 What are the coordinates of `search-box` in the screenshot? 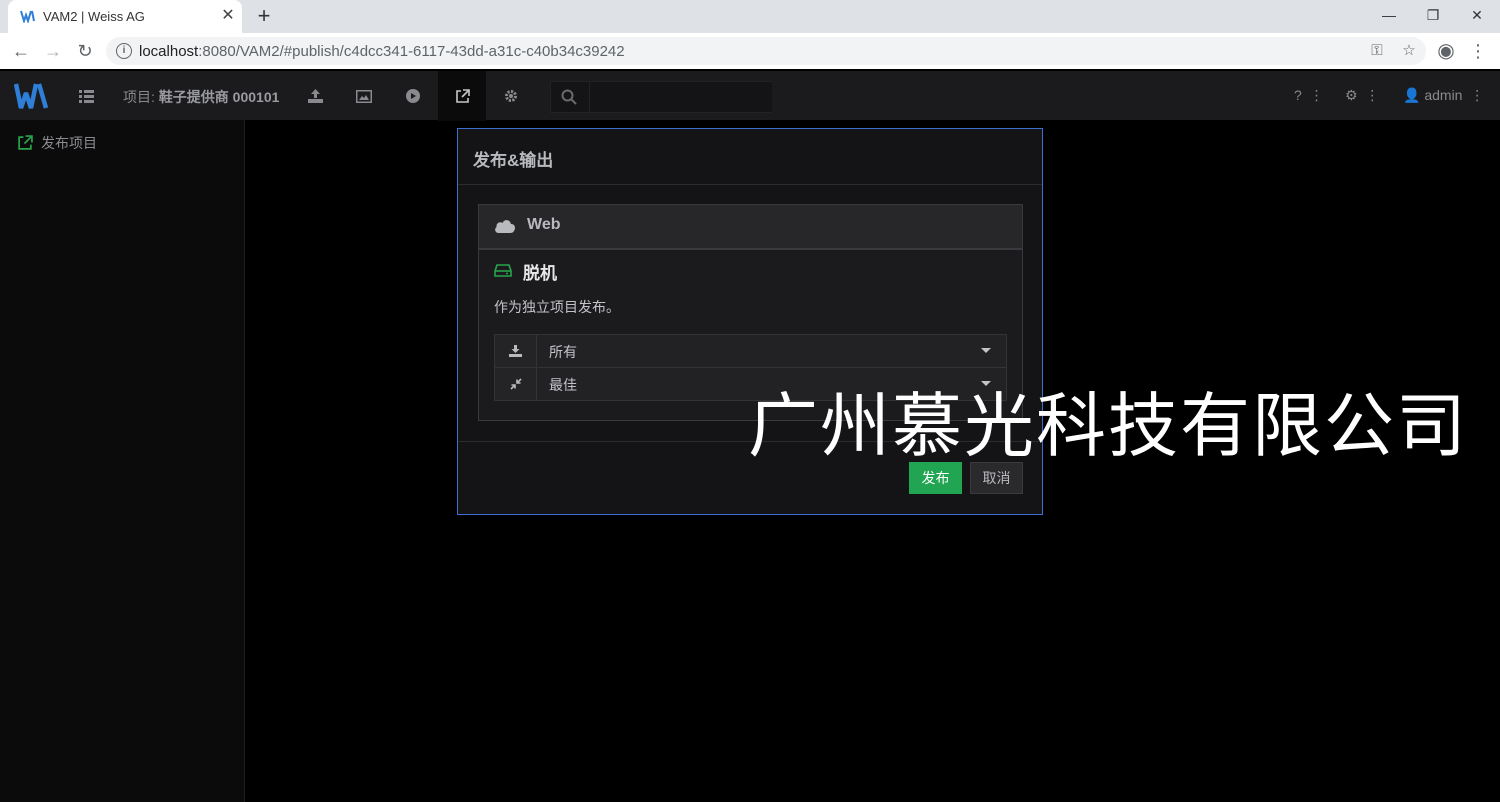 It's located at (661, 97).